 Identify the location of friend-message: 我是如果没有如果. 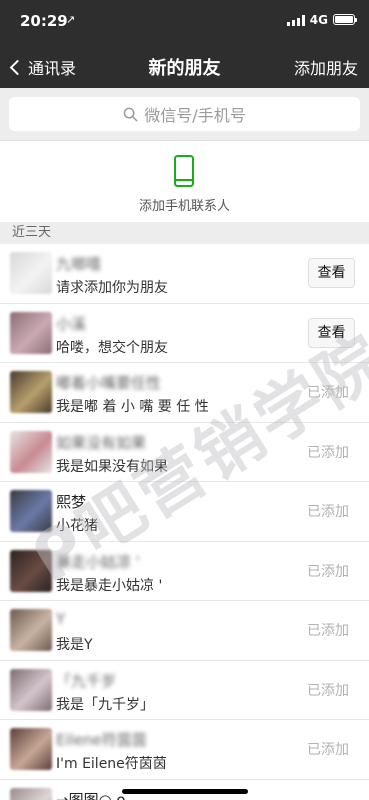
(112, 466).